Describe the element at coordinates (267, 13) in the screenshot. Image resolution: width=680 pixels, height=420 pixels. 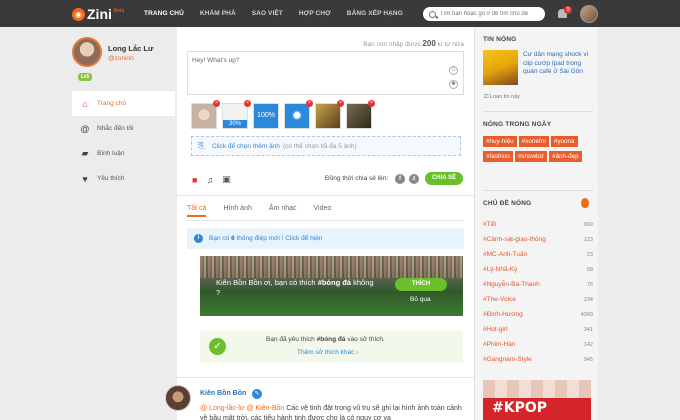
I see `nav-stars: SAO VIỆT` at that location.